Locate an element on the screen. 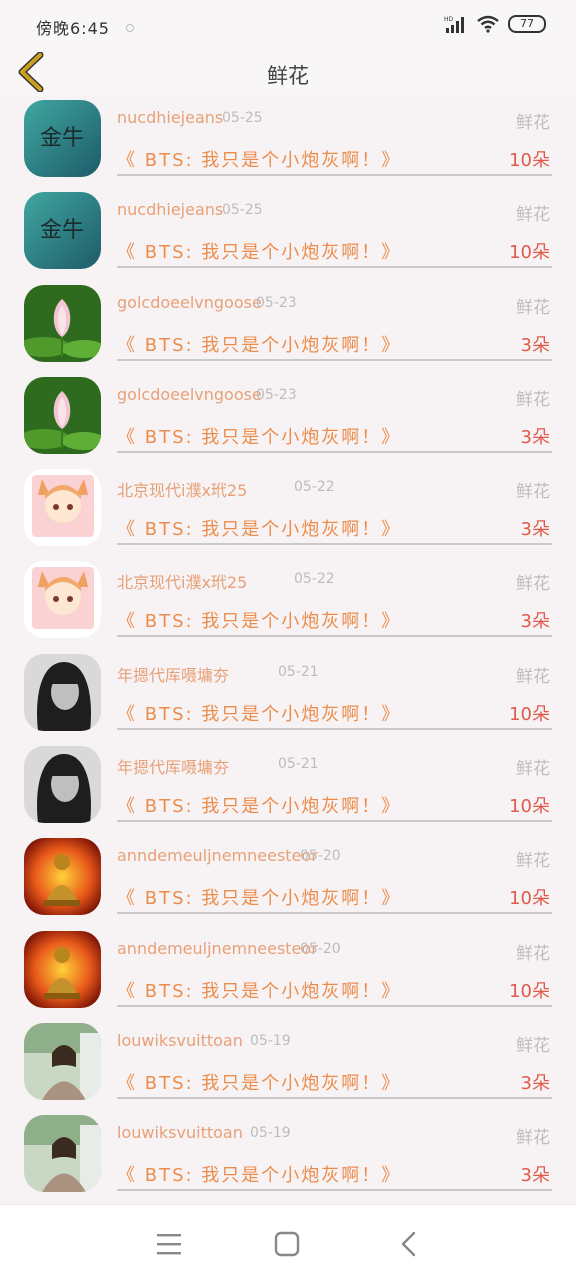 Image resolution: width=576 pixels, height=1281 pixels. home-button is located at coordinates (287, 1244).